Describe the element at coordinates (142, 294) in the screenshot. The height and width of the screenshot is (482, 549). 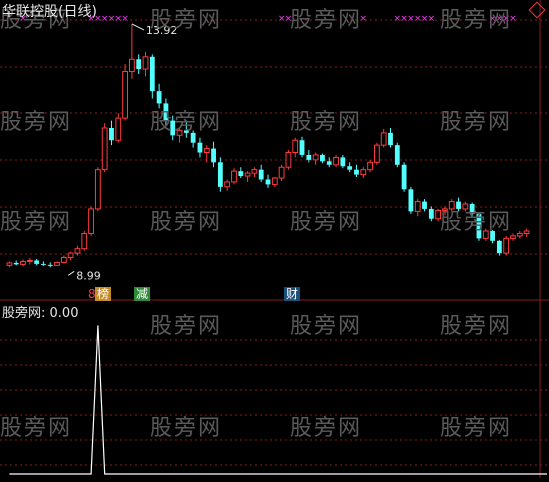
I see `badge-jian: 减` at that location.